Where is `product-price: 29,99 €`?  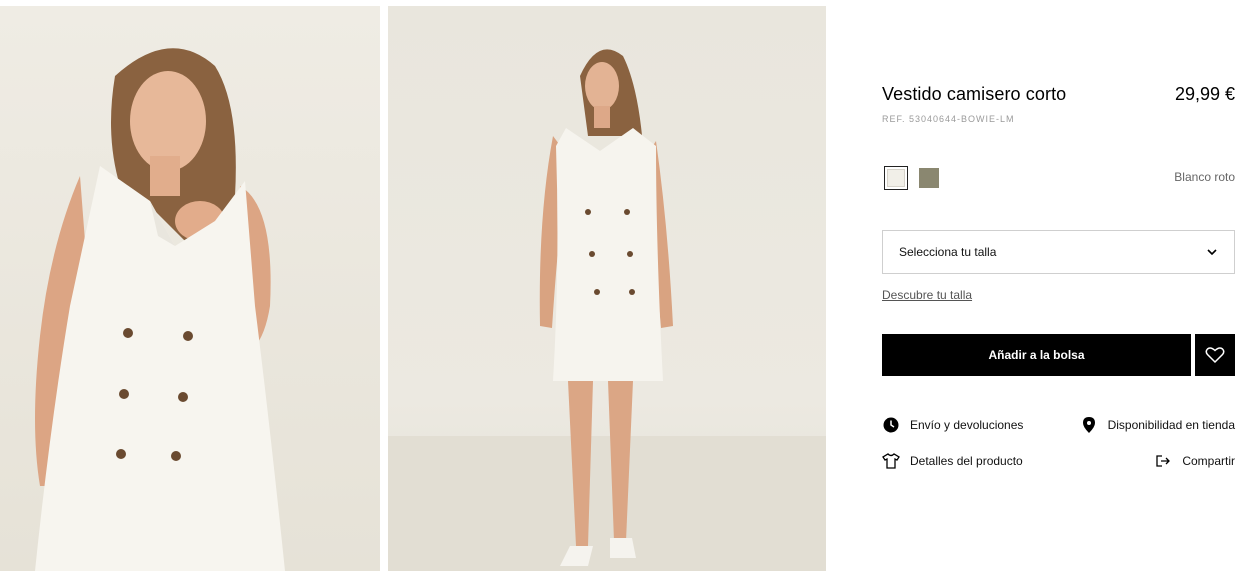 product-price: 29,99 € is located at coordinates (1204, 94).